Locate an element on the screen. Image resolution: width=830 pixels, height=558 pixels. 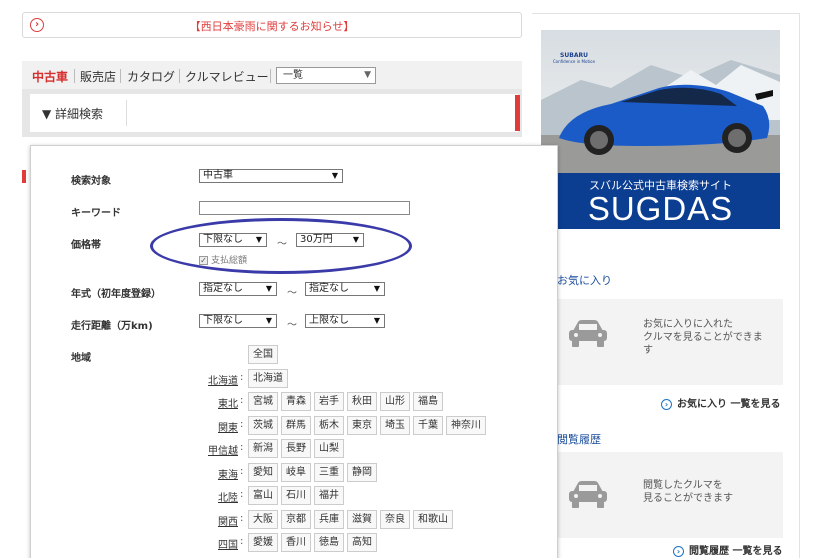
prefecture-button: 神奈川 is located at coordinates (466, 425).